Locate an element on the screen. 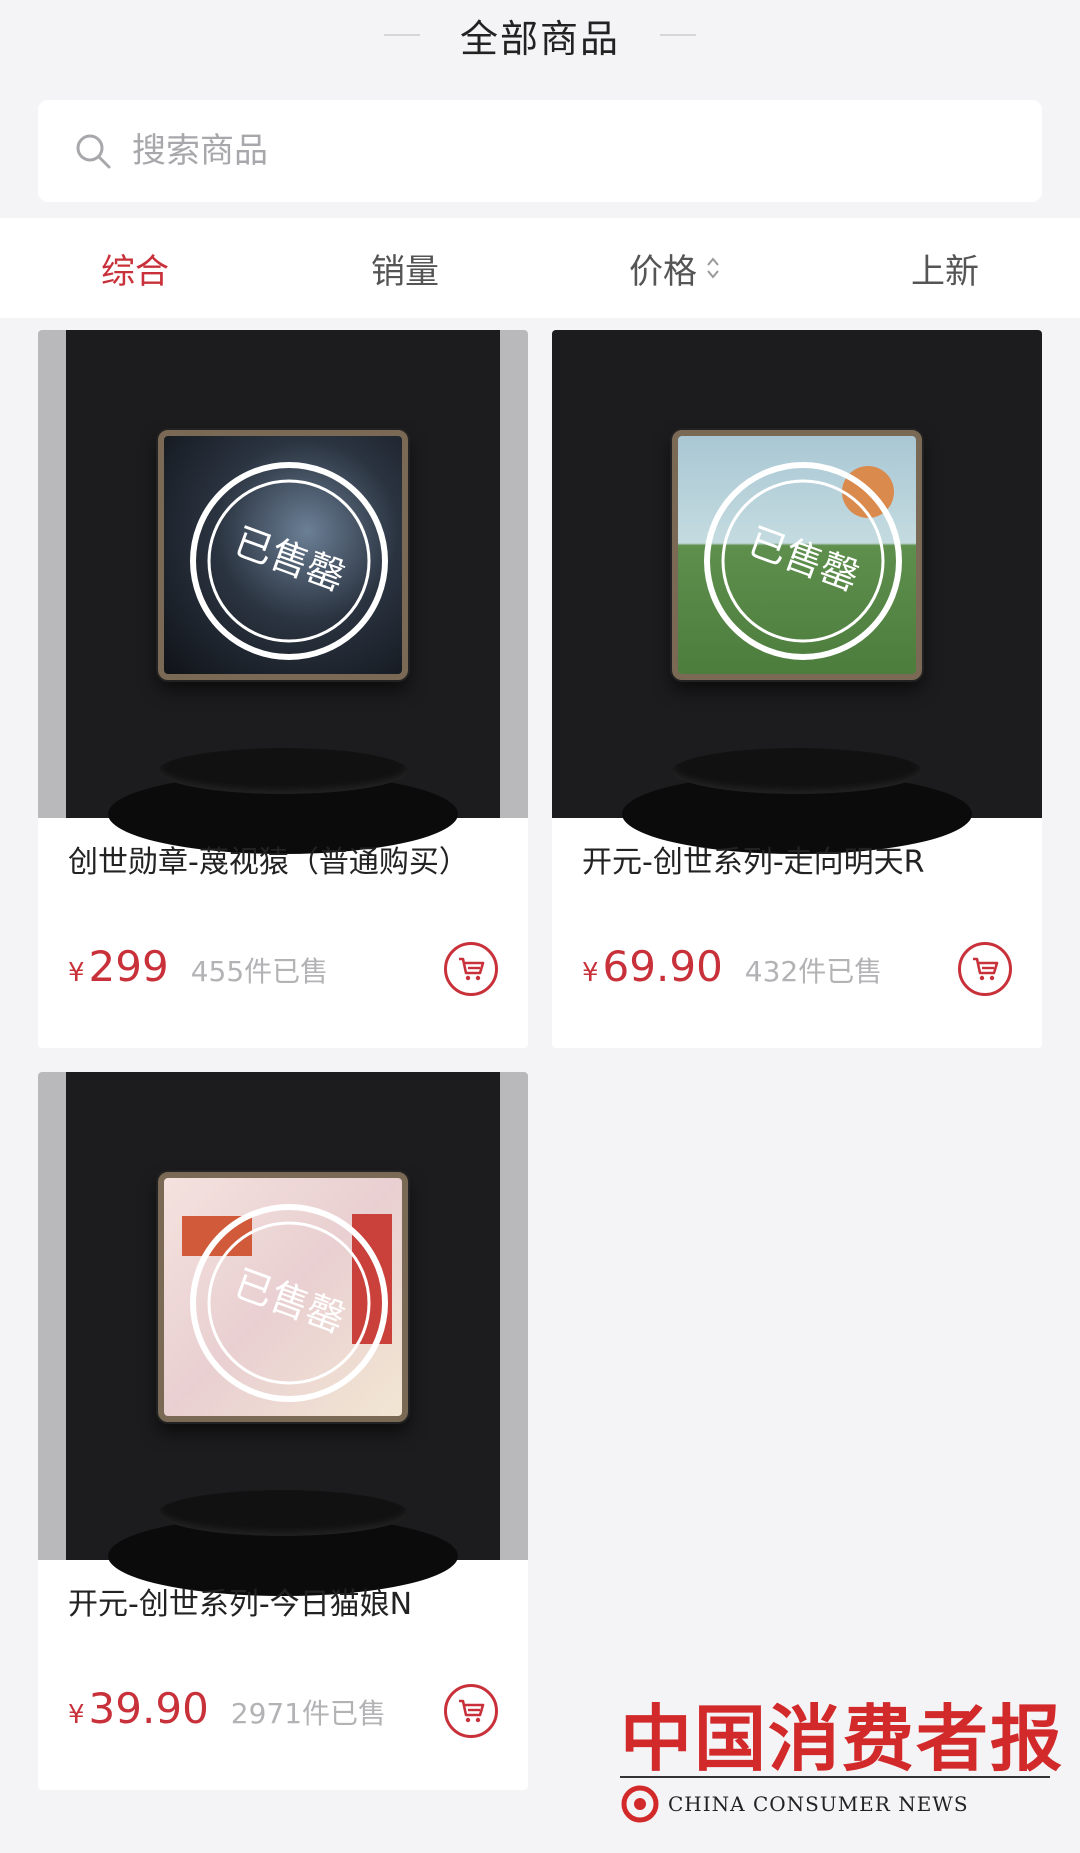 The image size is (1080, 1853). watermark-cn-text: 中国消费者报 is located at coordinates (842, 1738).